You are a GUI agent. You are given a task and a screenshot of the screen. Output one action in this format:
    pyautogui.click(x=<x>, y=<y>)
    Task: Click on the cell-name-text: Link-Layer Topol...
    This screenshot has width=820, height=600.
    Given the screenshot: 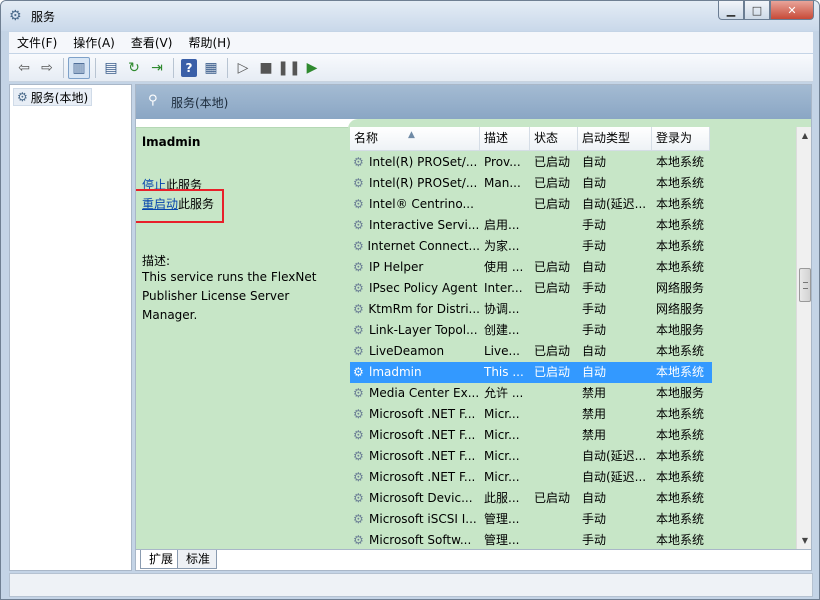 What is the action you would take?
    pyautogui.click(x=423, y=330)
    